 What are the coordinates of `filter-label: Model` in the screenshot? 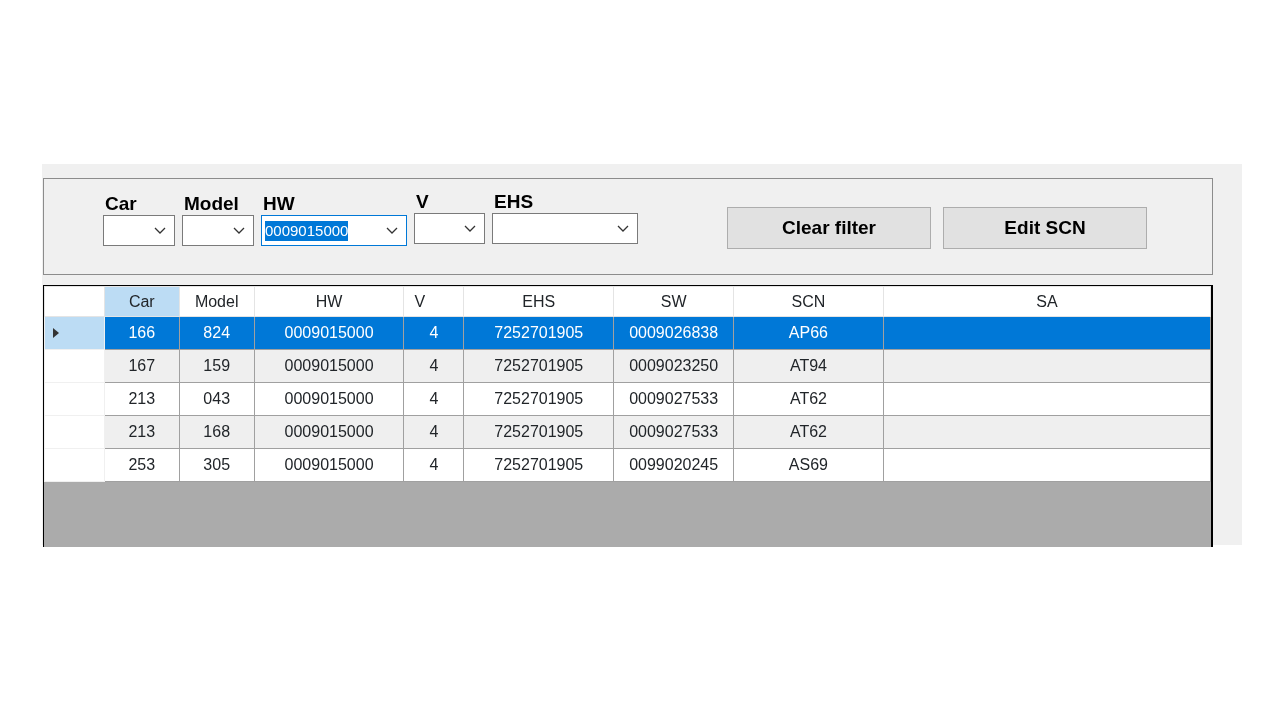 It's located at (211, 204).